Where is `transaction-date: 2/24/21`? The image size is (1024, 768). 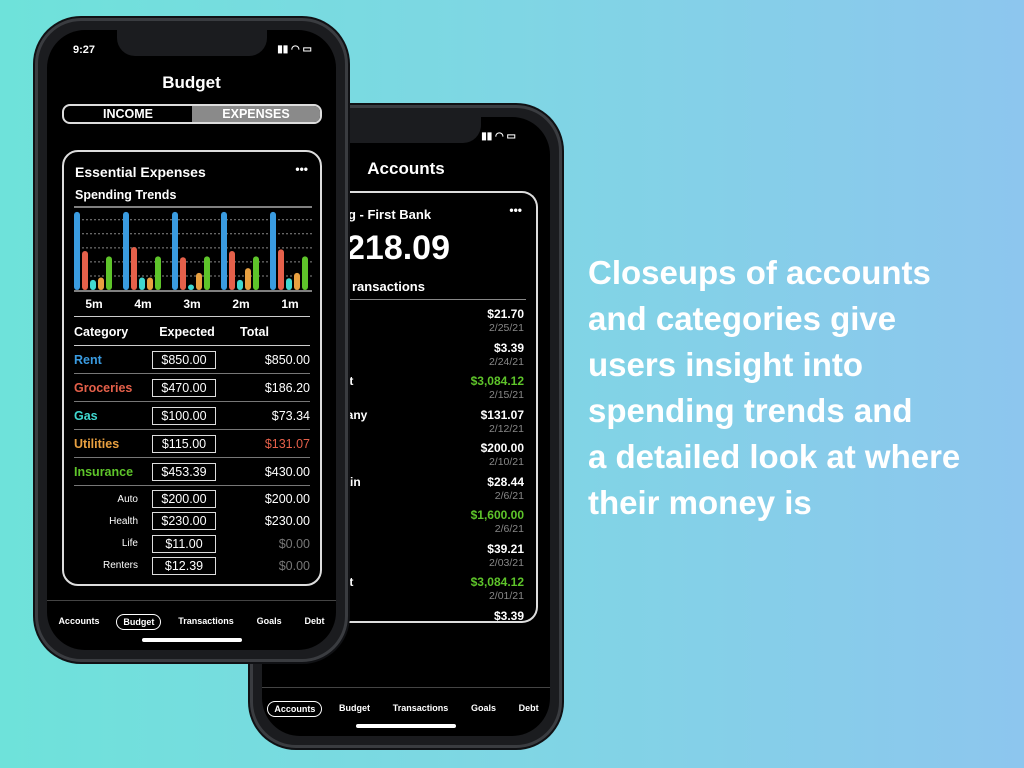
transaction-date: 2/24/21 is located at coordinates (506, 361).